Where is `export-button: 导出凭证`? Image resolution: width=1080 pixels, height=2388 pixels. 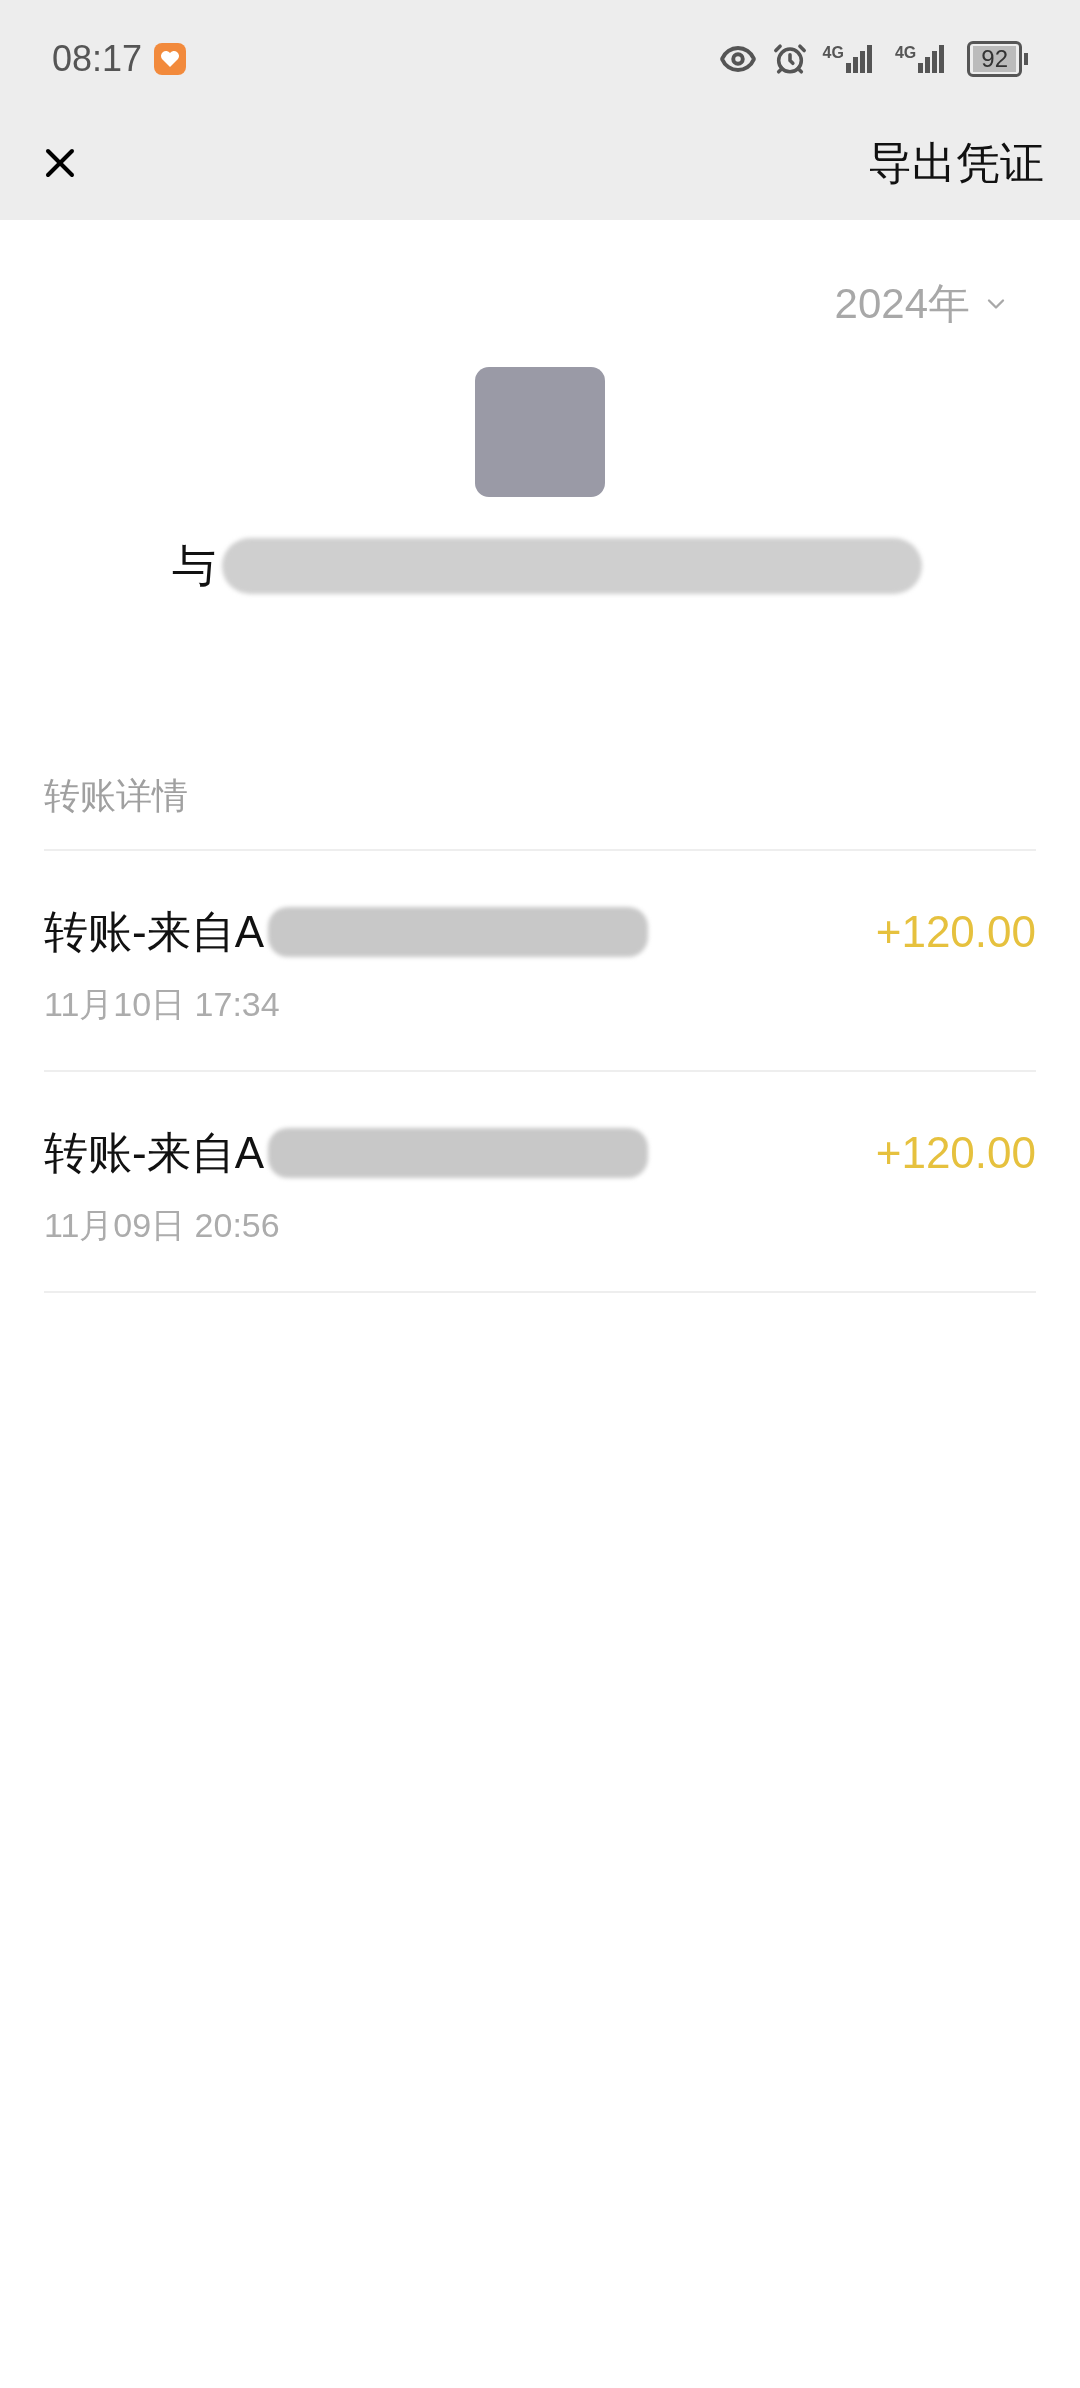
export-button: 导出凭证 is located at coordinates (958, 163).